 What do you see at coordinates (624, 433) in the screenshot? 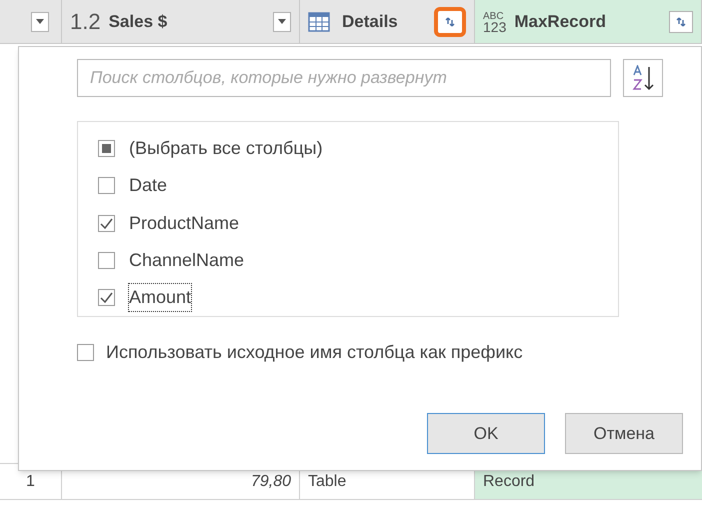
I see `cancel-button: Отмена` at bounding box center [624, 433].